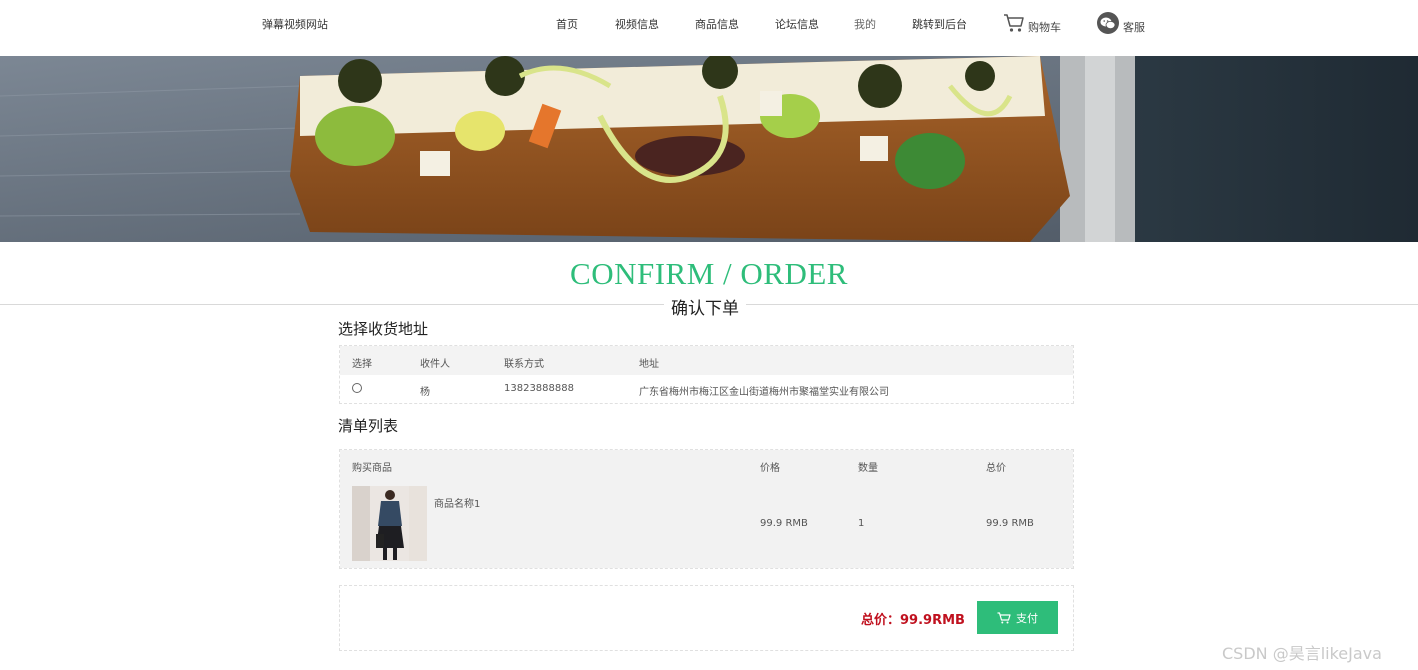 This screenshot has width=1418, height=670. What do you see at coordinates (706, 509) in the screenshot?
I see `items-table-body: 购买商品 价格 数量 总价 商品名称1 99.9 RMB 1 99.9 RMB` at bounding box center [706, 509].